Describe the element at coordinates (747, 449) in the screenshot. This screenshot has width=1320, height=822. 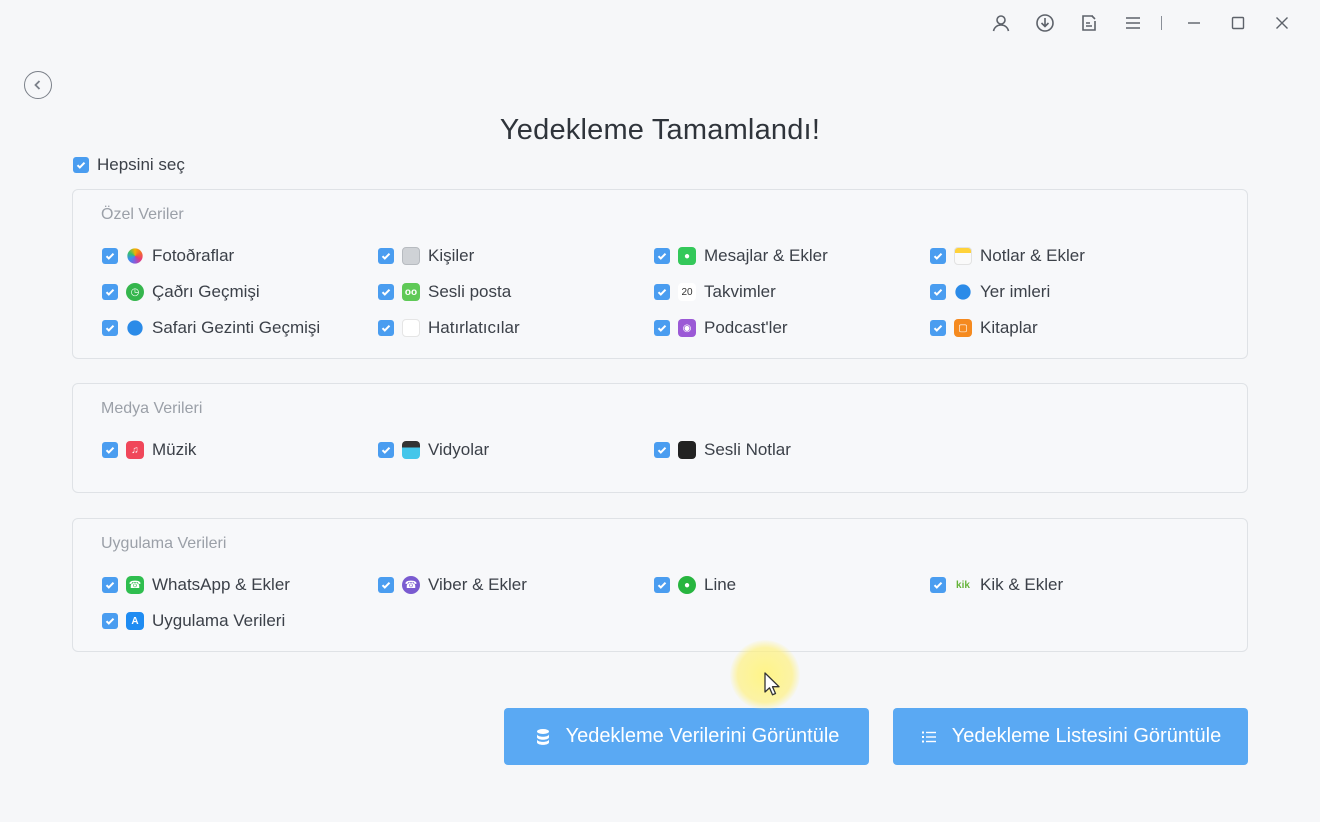
I see `checkbox-item-label: Sesli Notlar` at that location.